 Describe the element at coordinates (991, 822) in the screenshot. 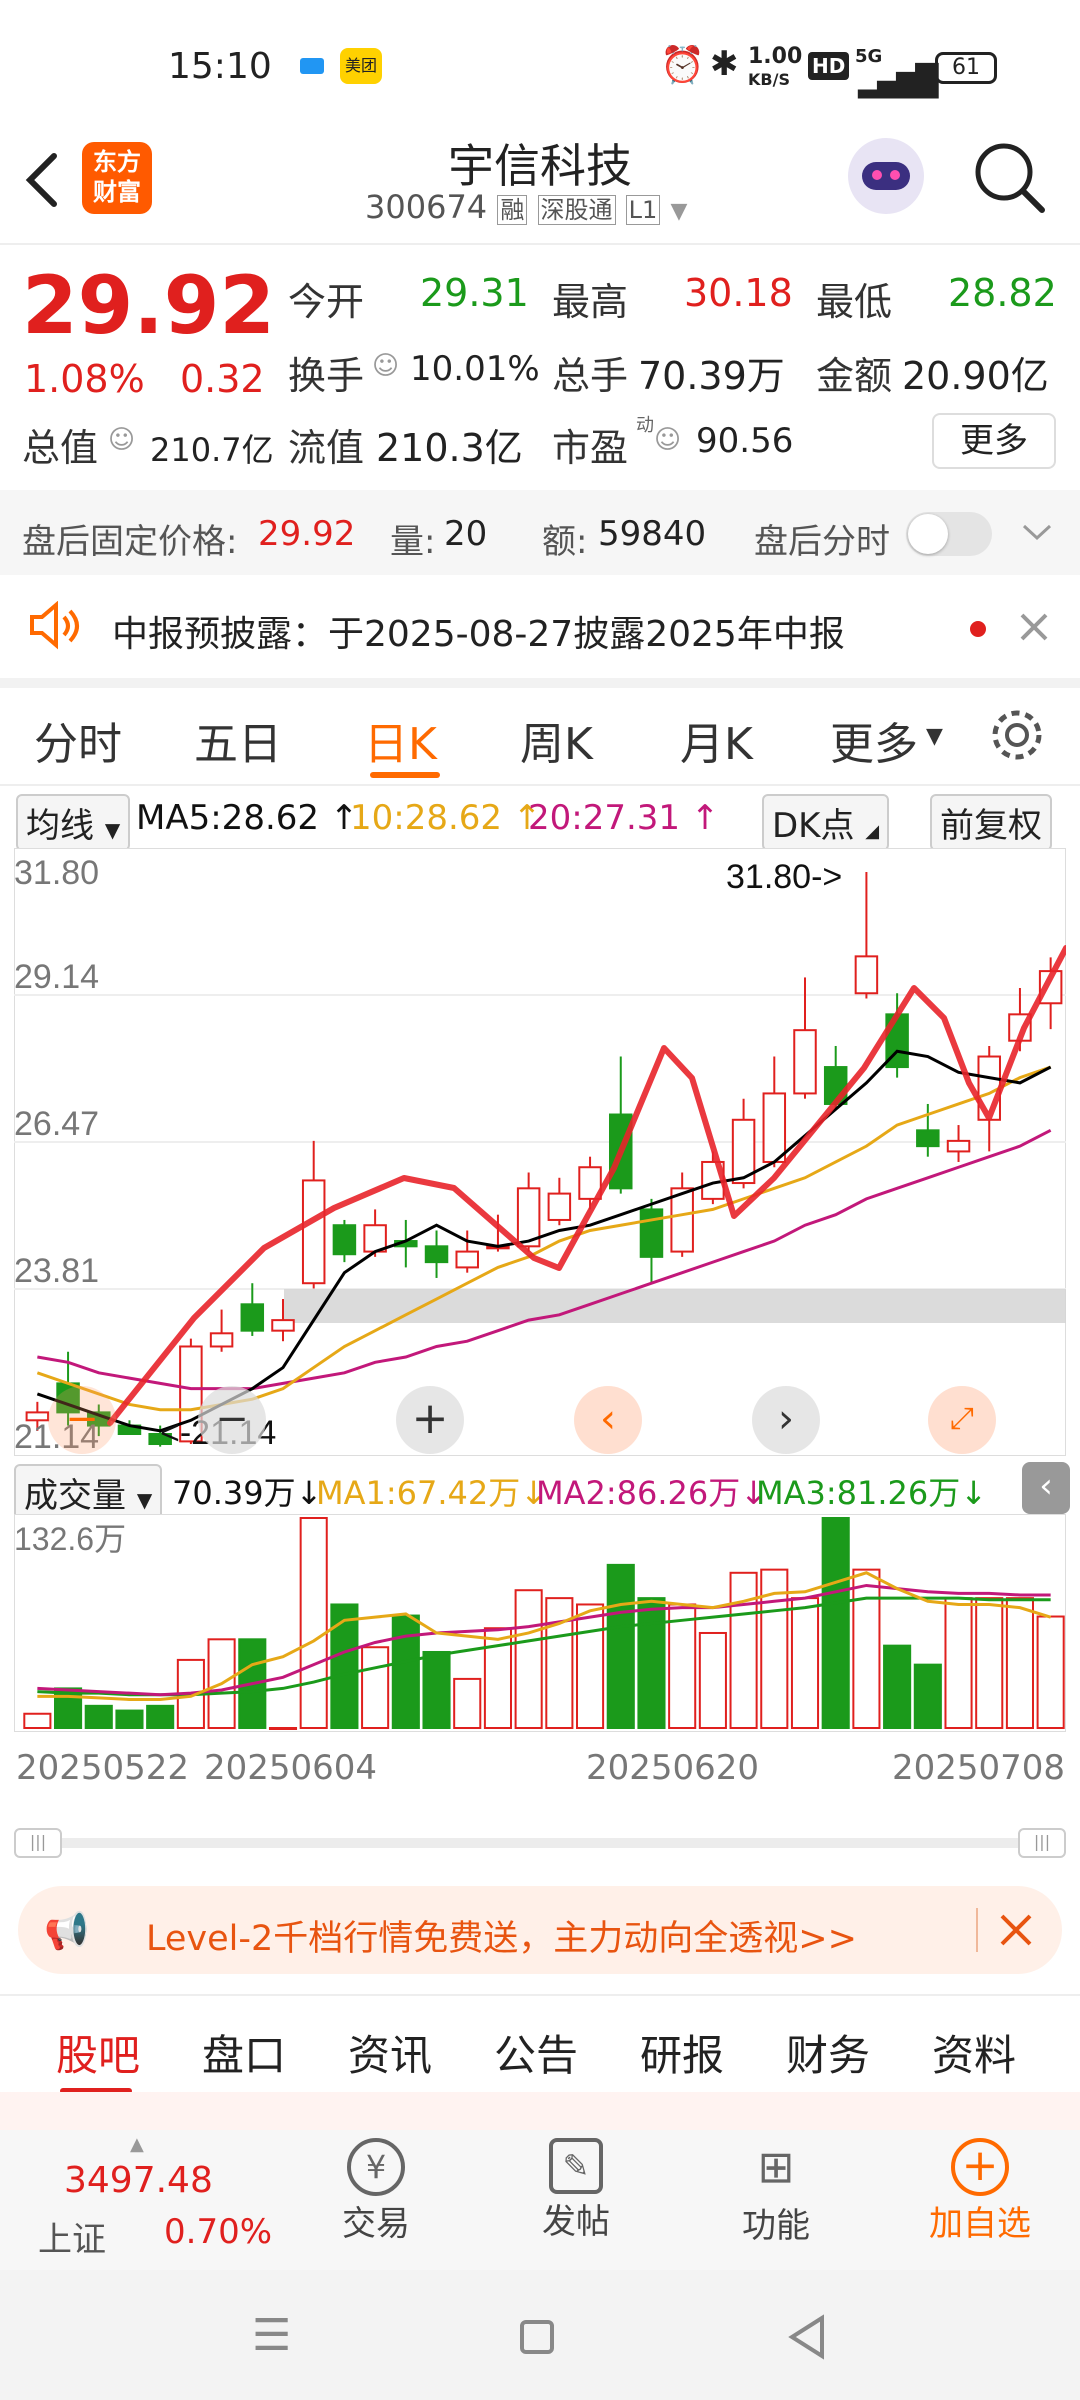

I see `adjust-button: 前复权` at that location.